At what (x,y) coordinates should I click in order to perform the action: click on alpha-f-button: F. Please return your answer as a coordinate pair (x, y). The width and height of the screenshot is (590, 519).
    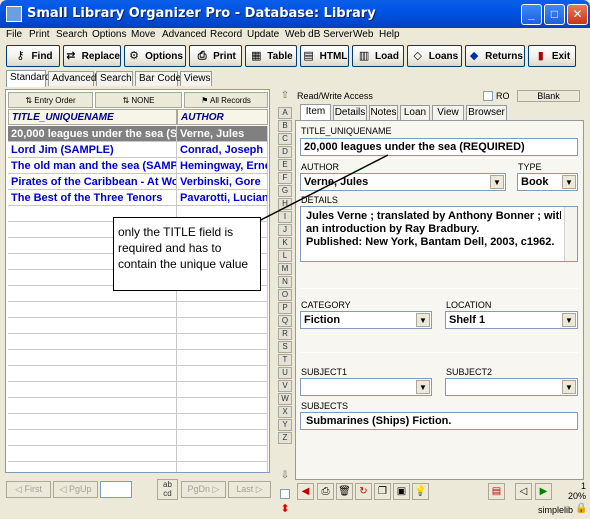
    Looking at the image, I should click on (285, 178).